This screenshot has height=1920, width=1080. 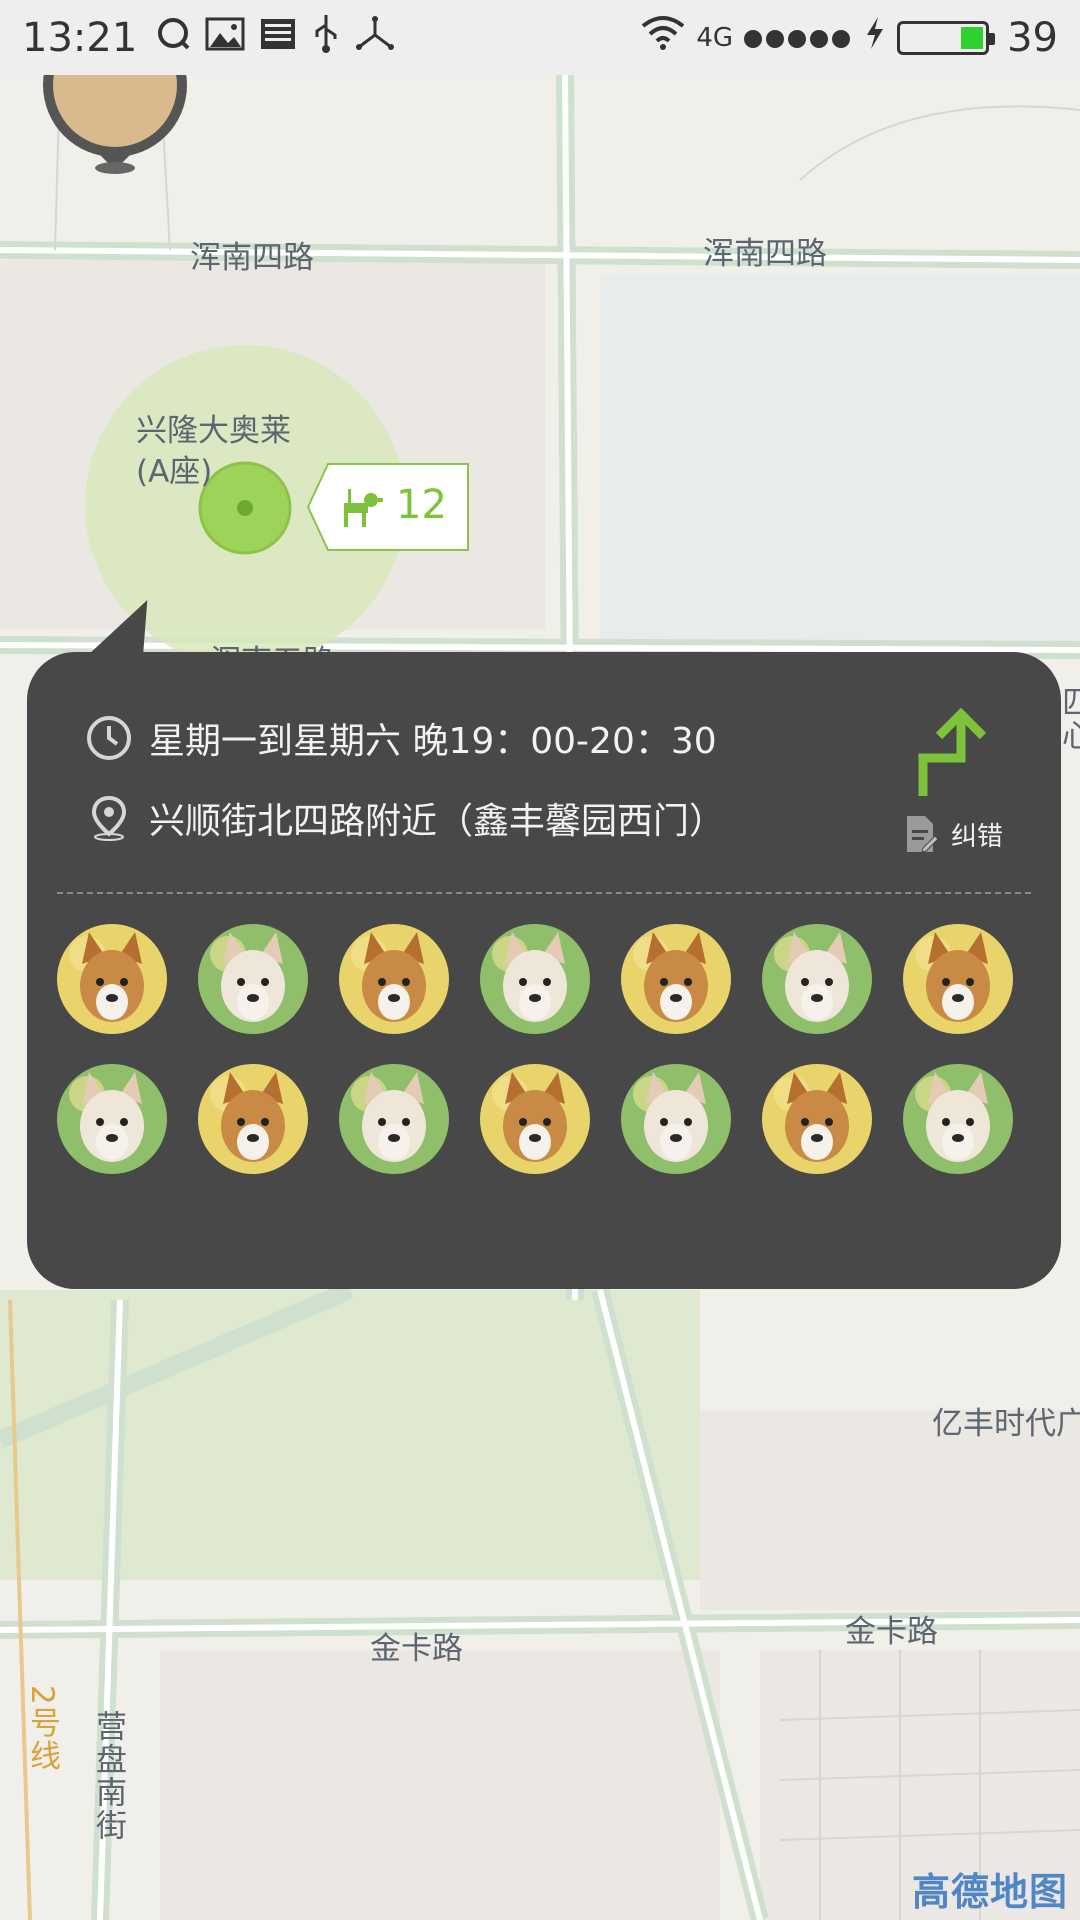 What do you see at coordinates (989, 1892) in the screenshot?
I see `map-provider-logo: 高德地图` at bounding box center [989, 1892].